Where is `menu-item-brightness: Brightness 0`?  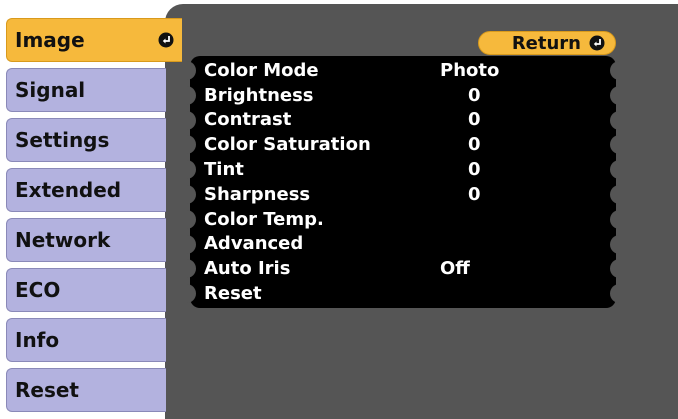
menu-item-brightness: Brightness 0 is located at coordinates (403, 95).